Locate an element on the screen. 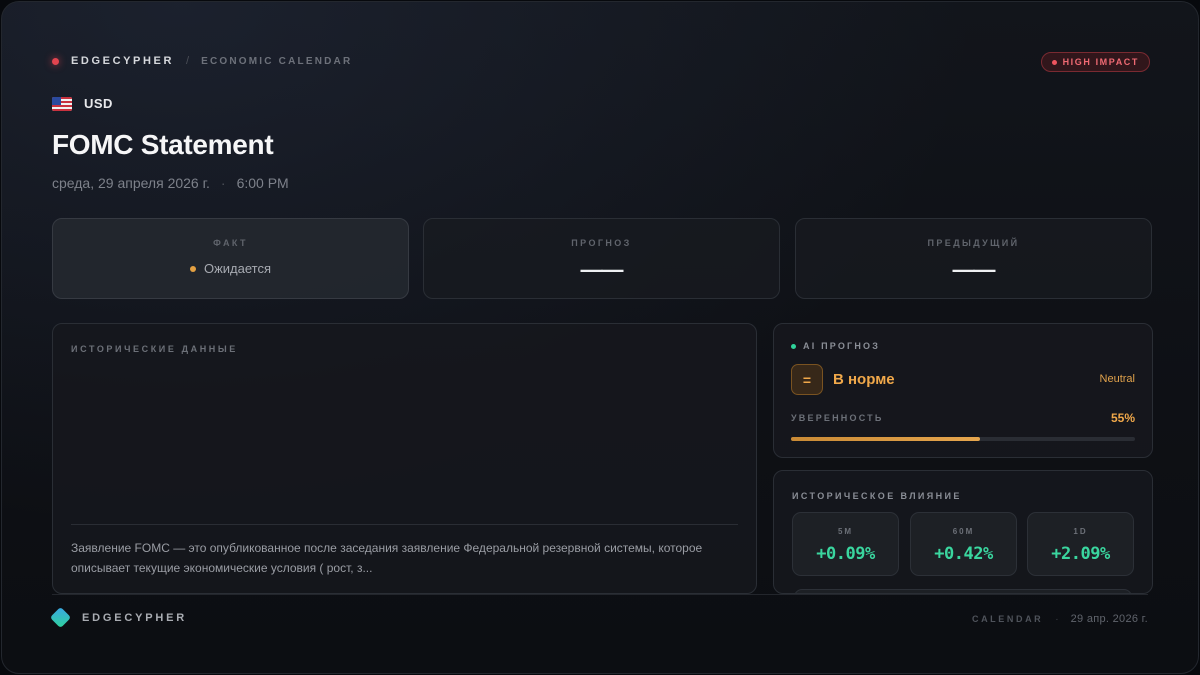 The width and height of the screenshot is (1200, 675). impact-label: 5M is located at coordinates (845, 531).